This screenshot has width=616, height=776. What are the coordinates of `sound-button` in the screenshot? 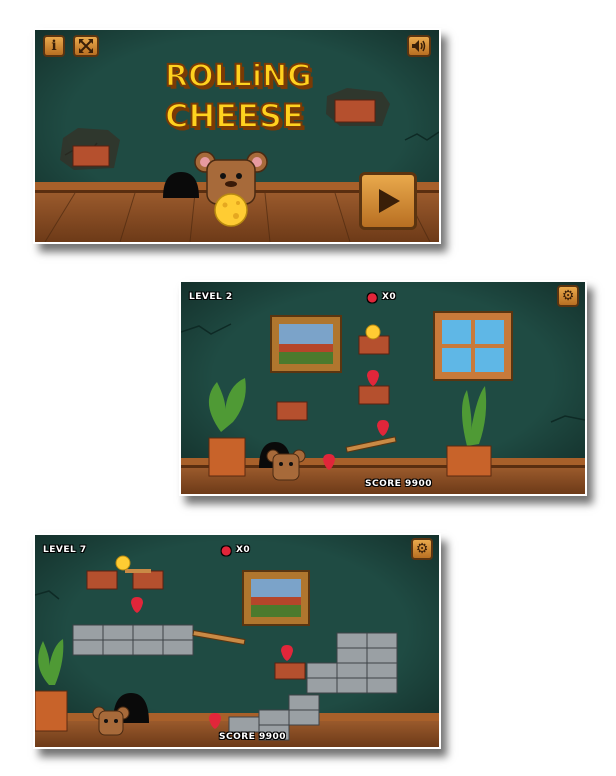 It's located at (419, 46).